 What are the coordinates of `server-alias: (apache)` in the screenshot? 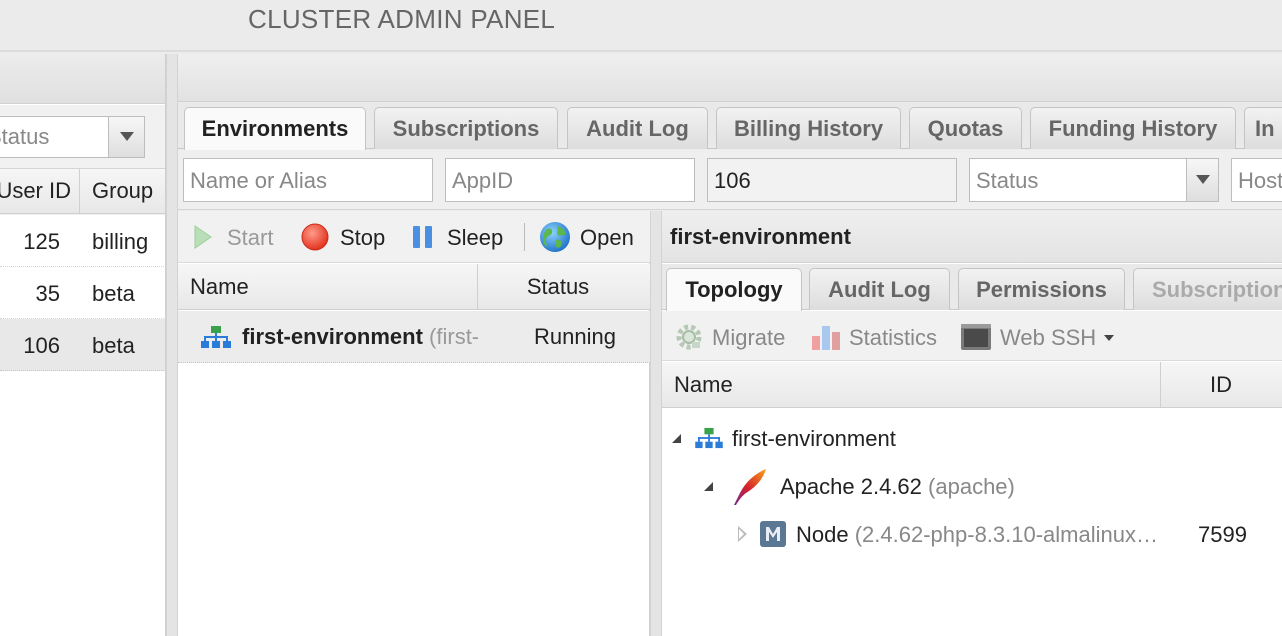 It's located at (971, 486).